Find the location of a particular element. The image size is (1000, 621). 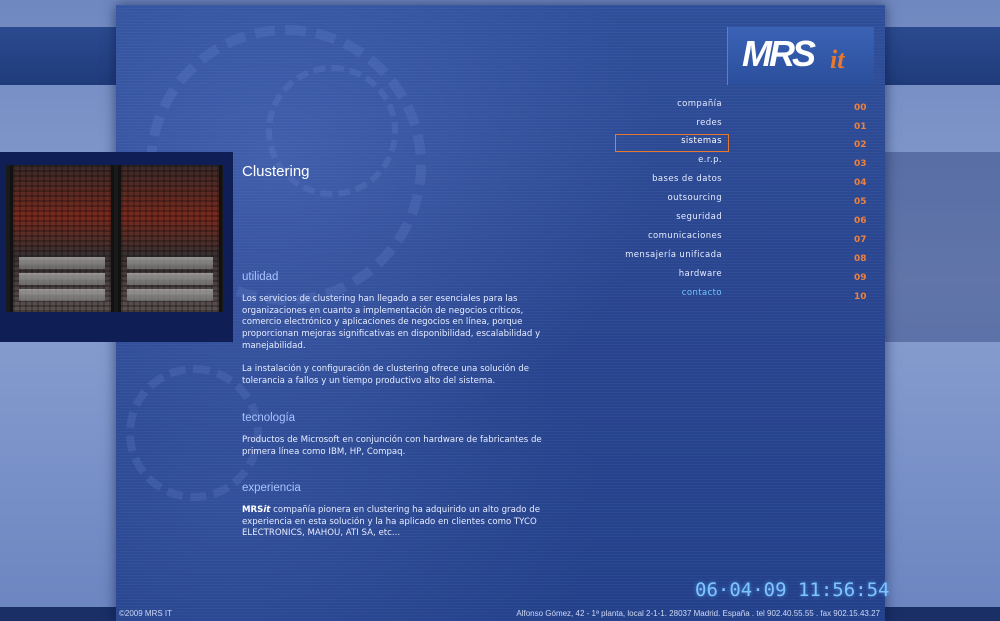

logo-accent-text: it is located at coordinates (837, 59).